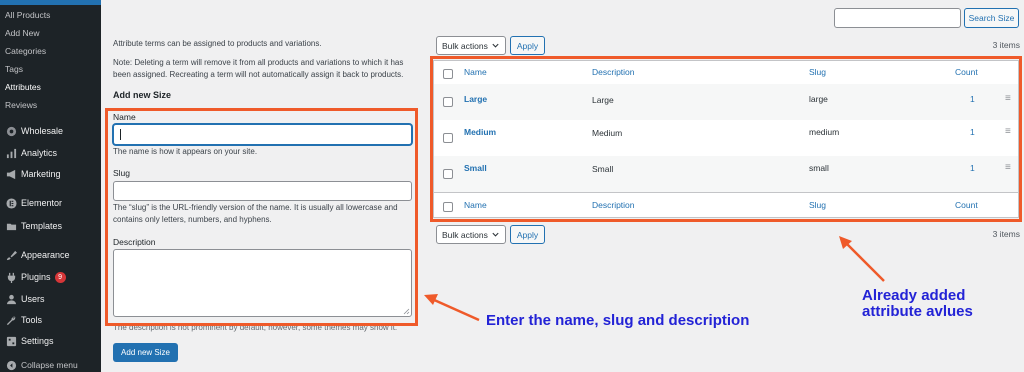 This screenshot has width=1024, height=372. Describe the element at coordinates (39, 153) in the screenshot. I see `menu-label: Analytics` at that location.